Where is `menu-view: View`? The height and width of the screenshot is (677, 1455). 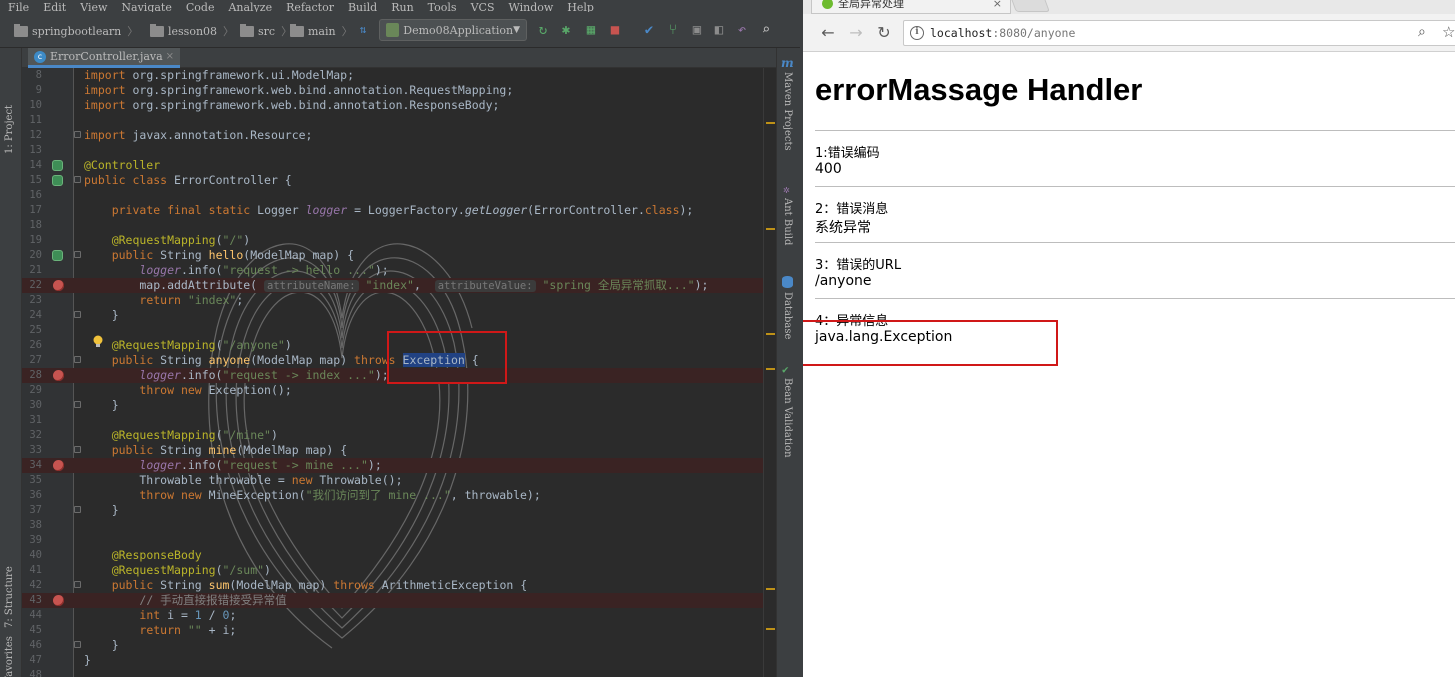
menu-view: View is located at coordinates (92, 7).